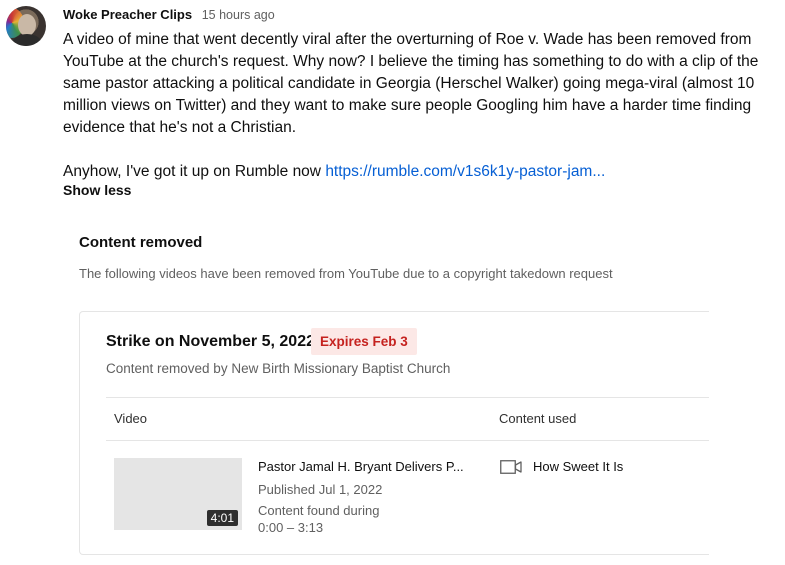 The image size is (785, 565). Describe the element at coordinates (222, 518) in the screenshot. I see `video-duration: 4:01` at that location.